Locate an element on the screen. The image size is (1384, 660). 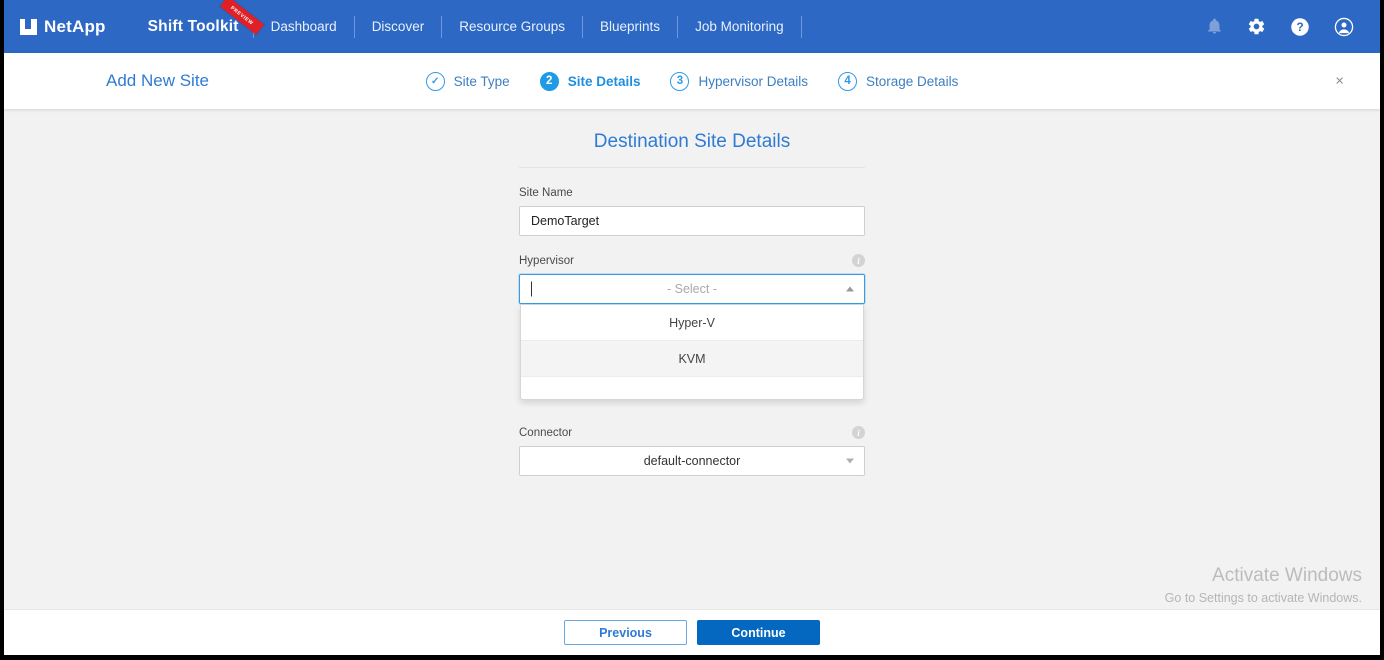
nav-action-icons: ? is located at coordinates (1284, 27).